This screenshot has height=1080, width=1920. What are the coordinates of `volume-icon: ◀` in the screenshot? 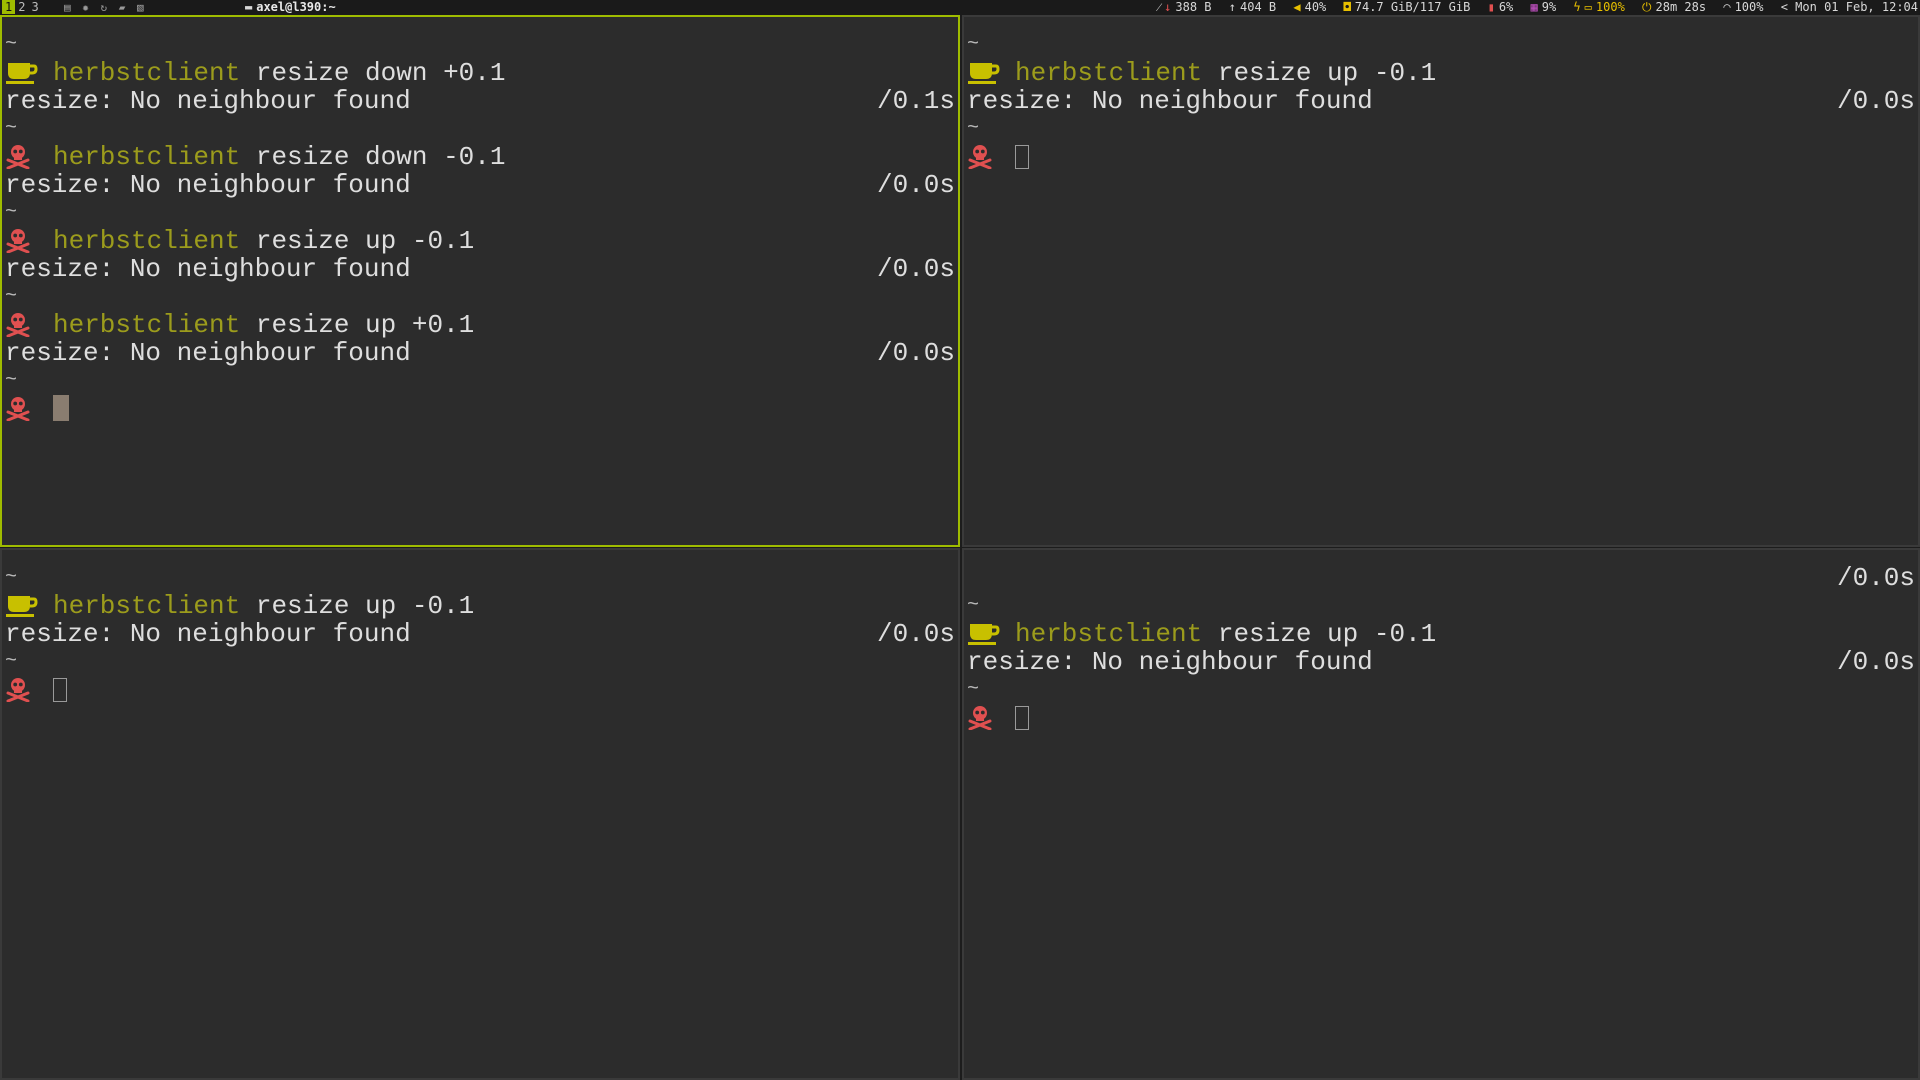 It's located at (1297, 7).